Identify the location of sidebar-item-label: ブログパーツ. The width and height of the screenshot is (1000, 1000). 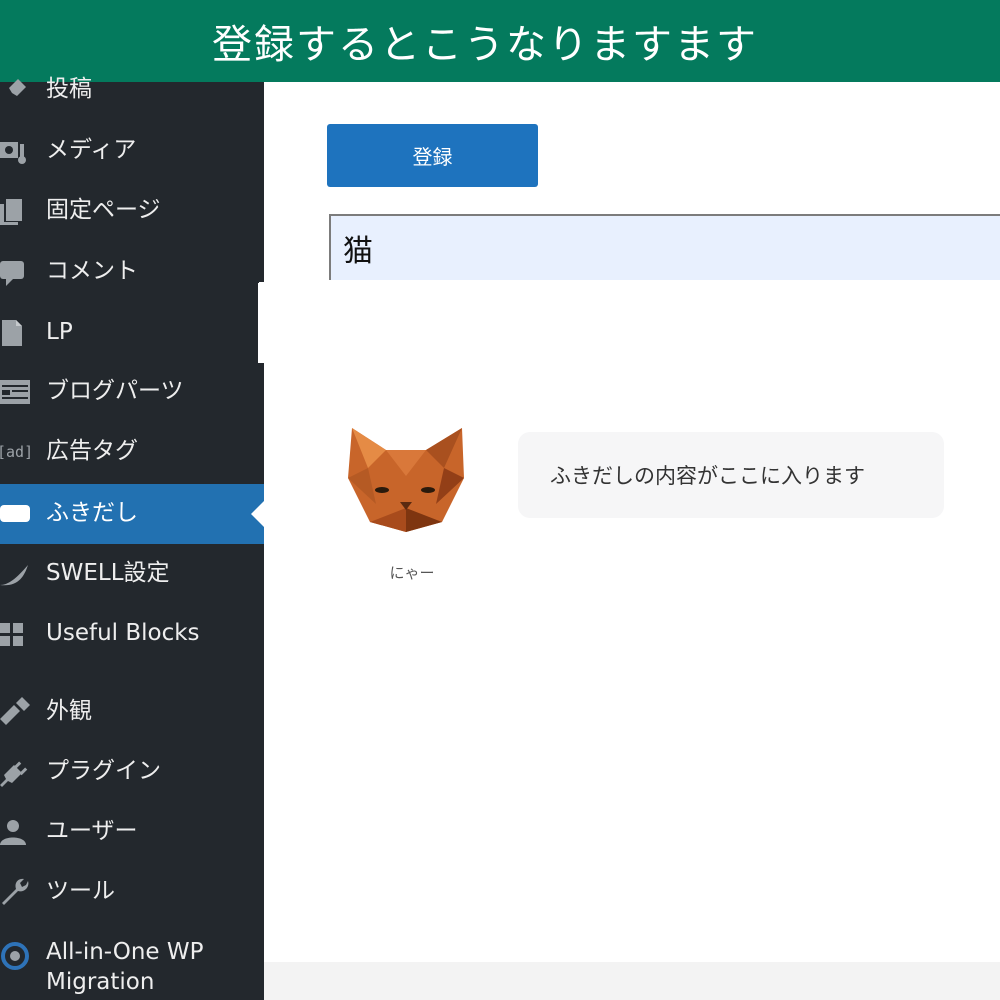
(115, 391).